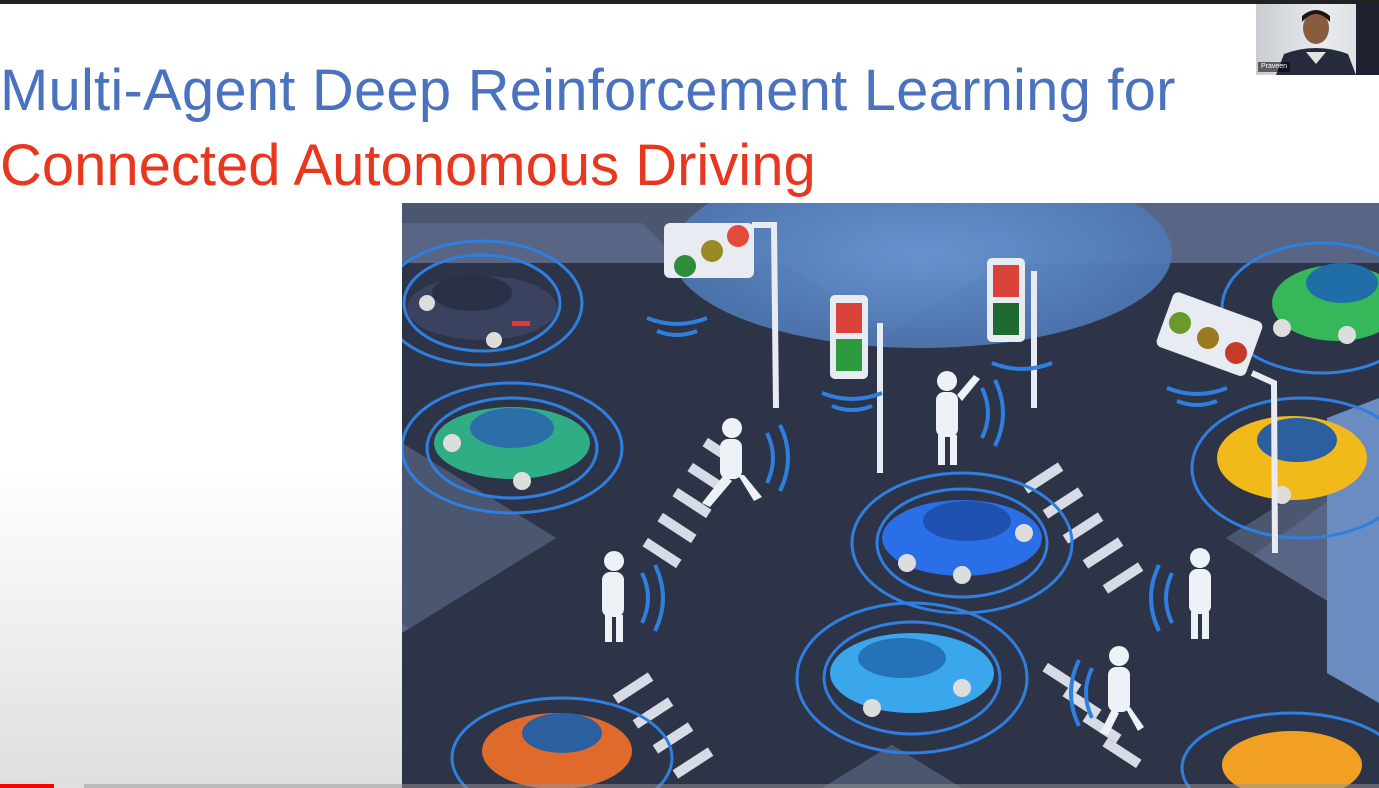 This screenshot has width=1379, height=788. Describe the element at coordinates (689, 786) in the screenshot. I see `video-progress-bar` at that location.